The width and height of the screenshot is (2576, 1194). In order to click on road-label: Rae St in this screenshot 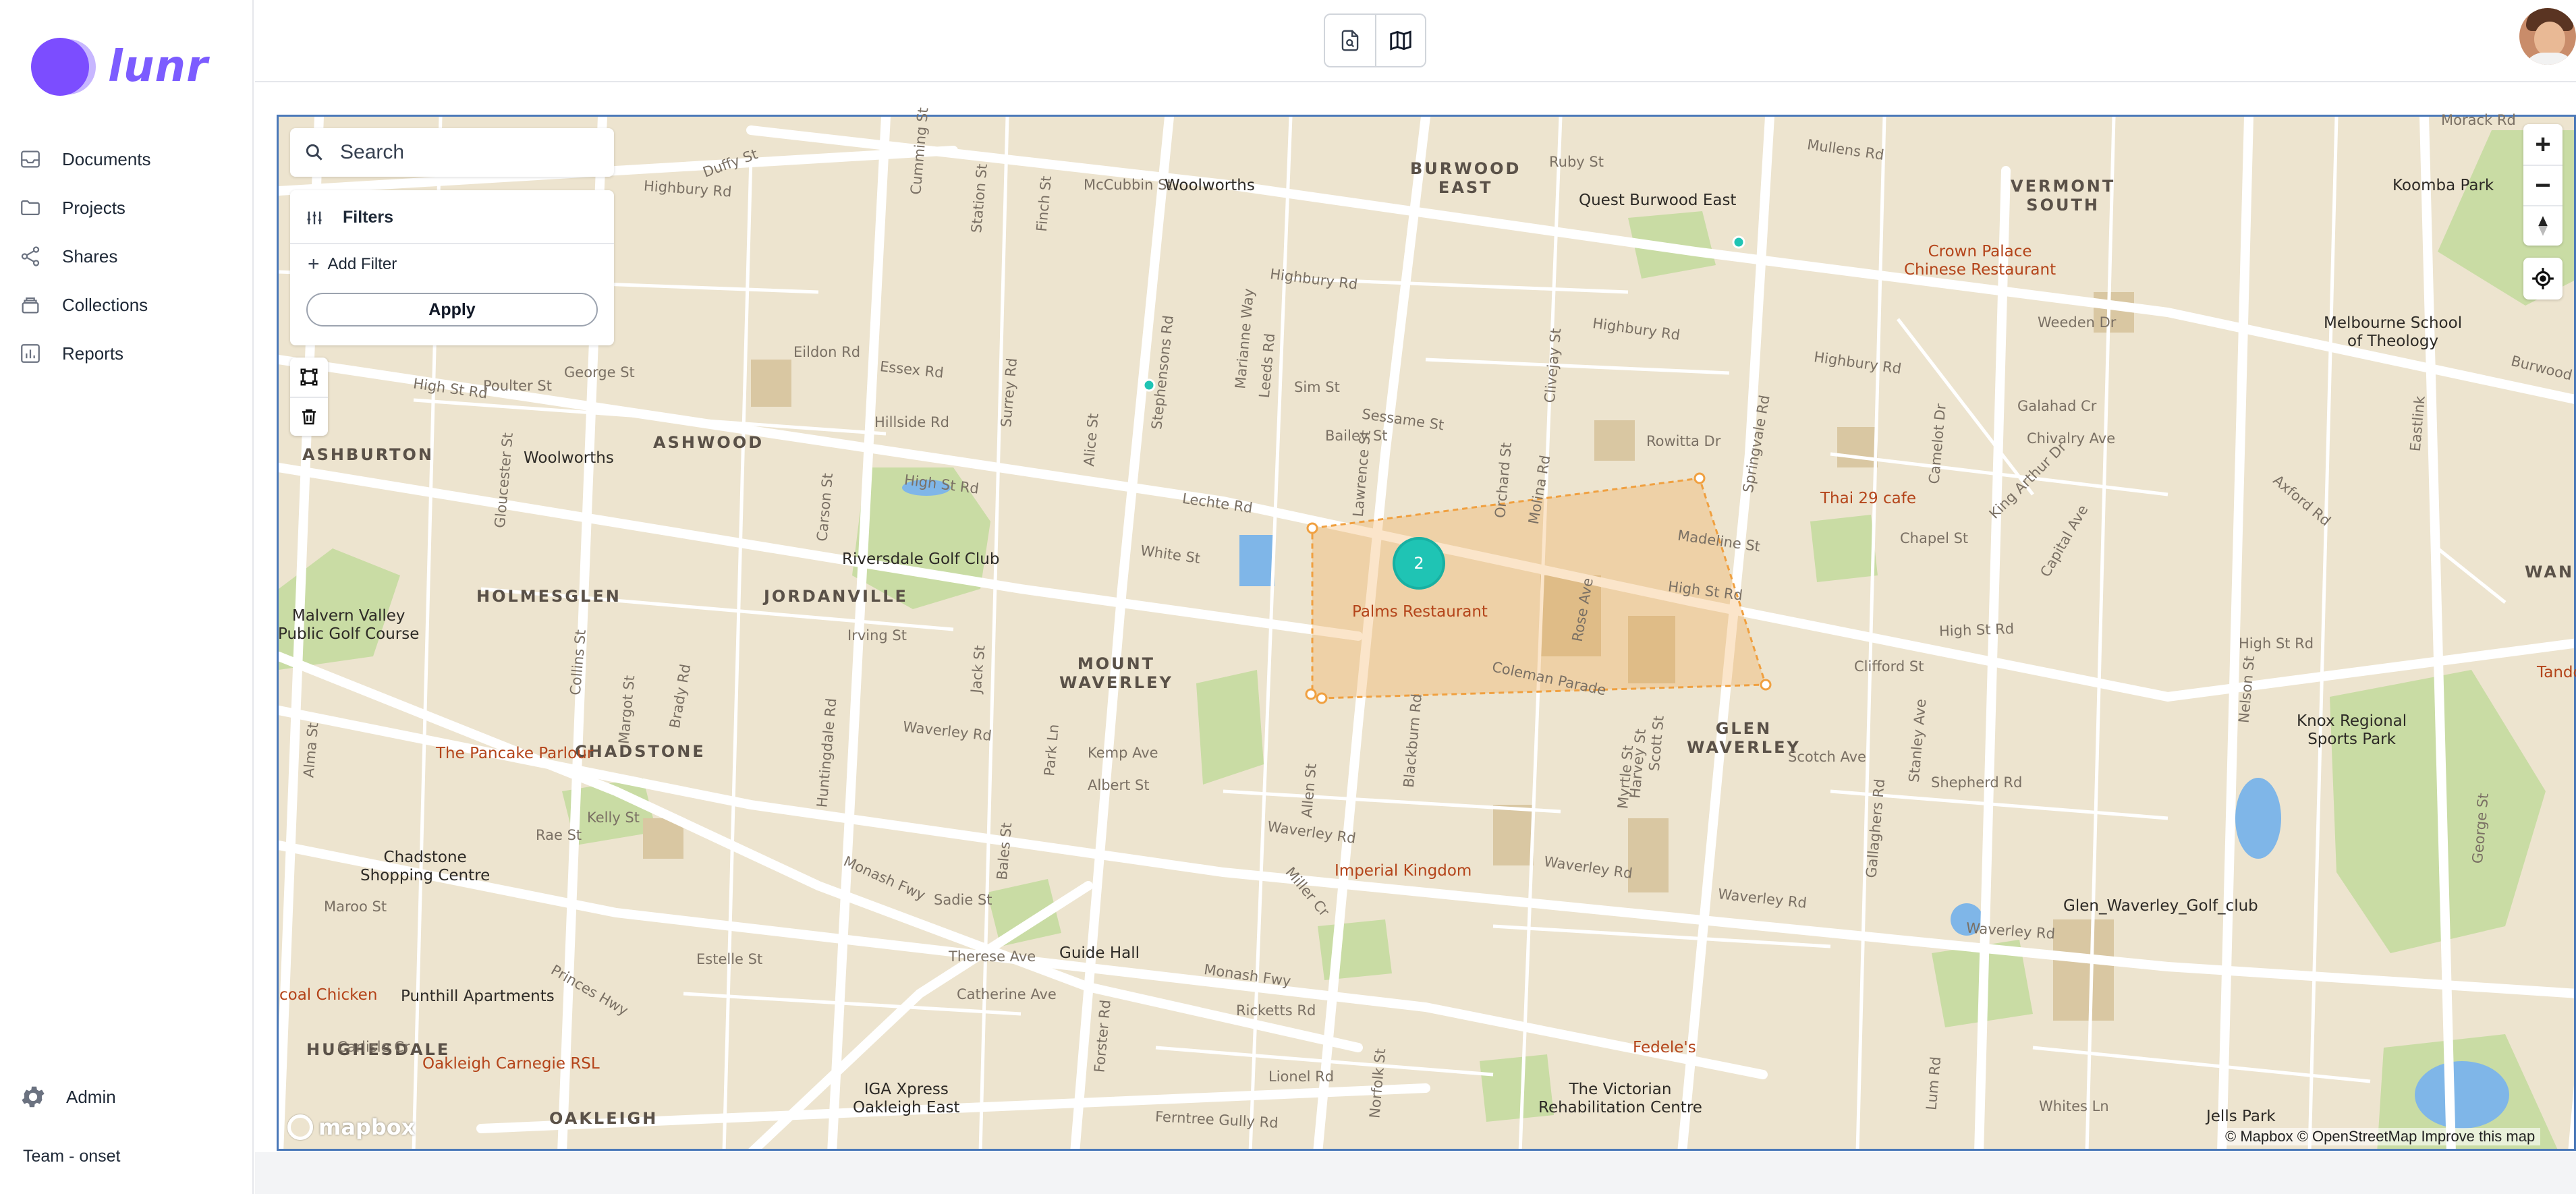, I will do `click(559, 835)`.